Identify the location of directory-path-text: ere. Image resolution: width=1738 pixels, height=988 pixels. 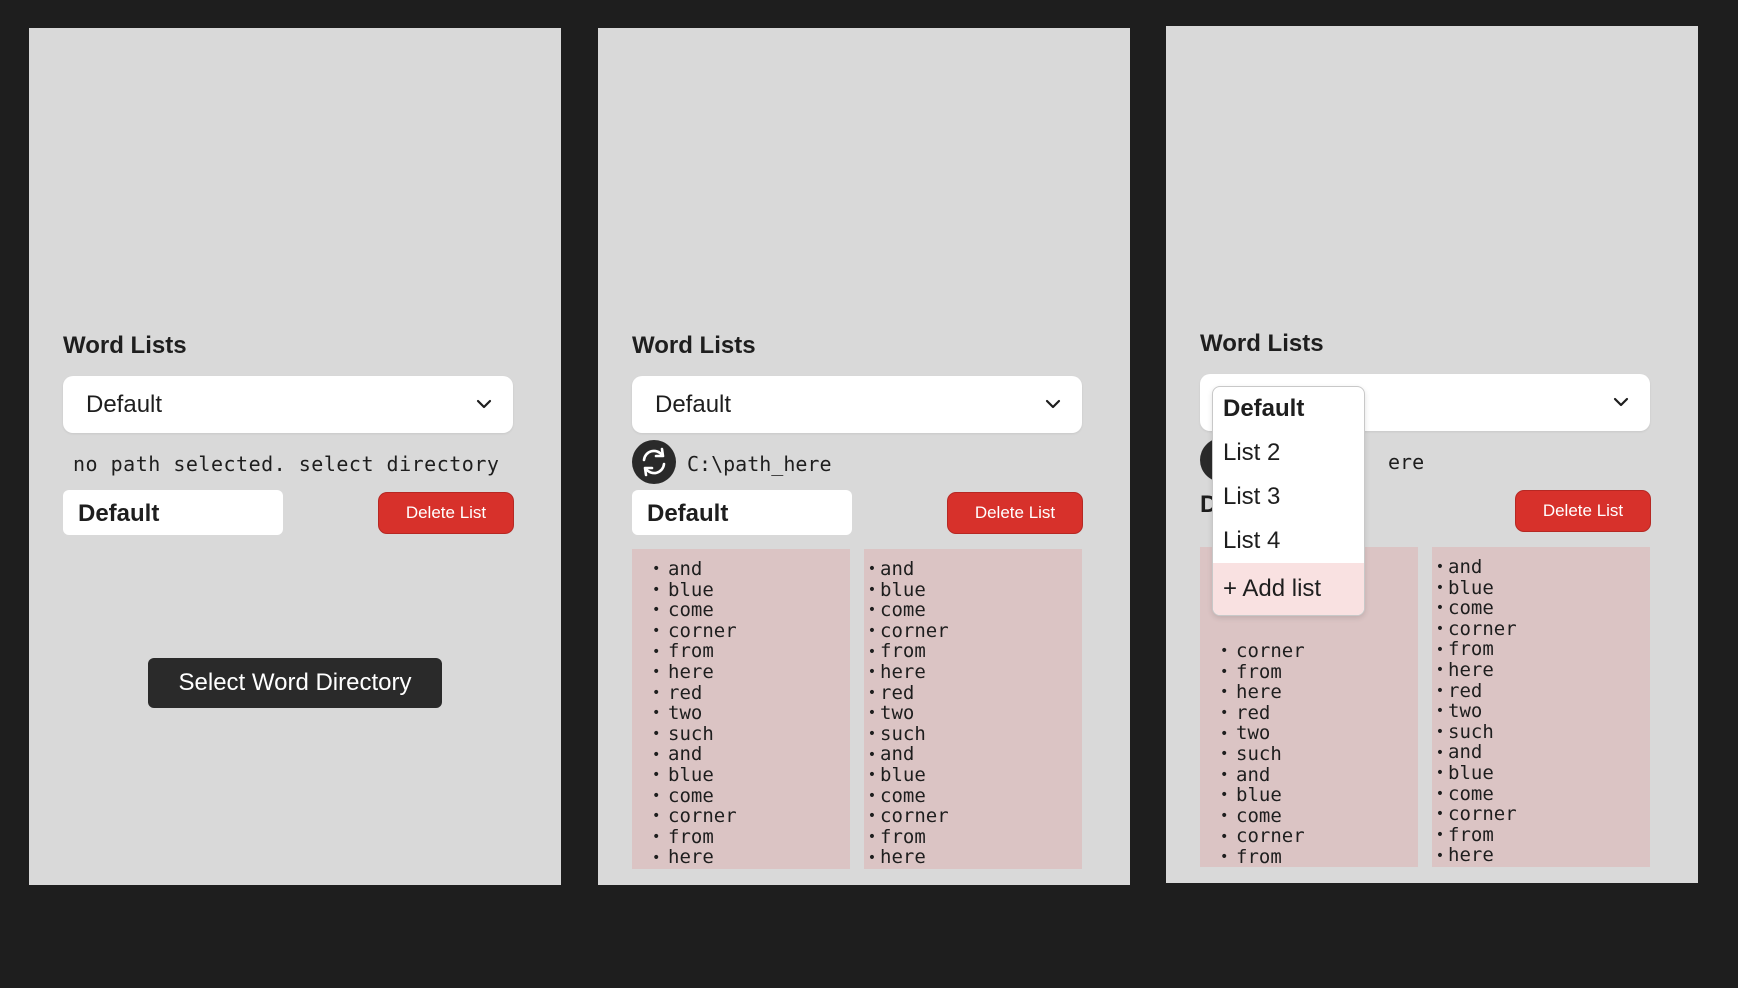
(1406, 462).